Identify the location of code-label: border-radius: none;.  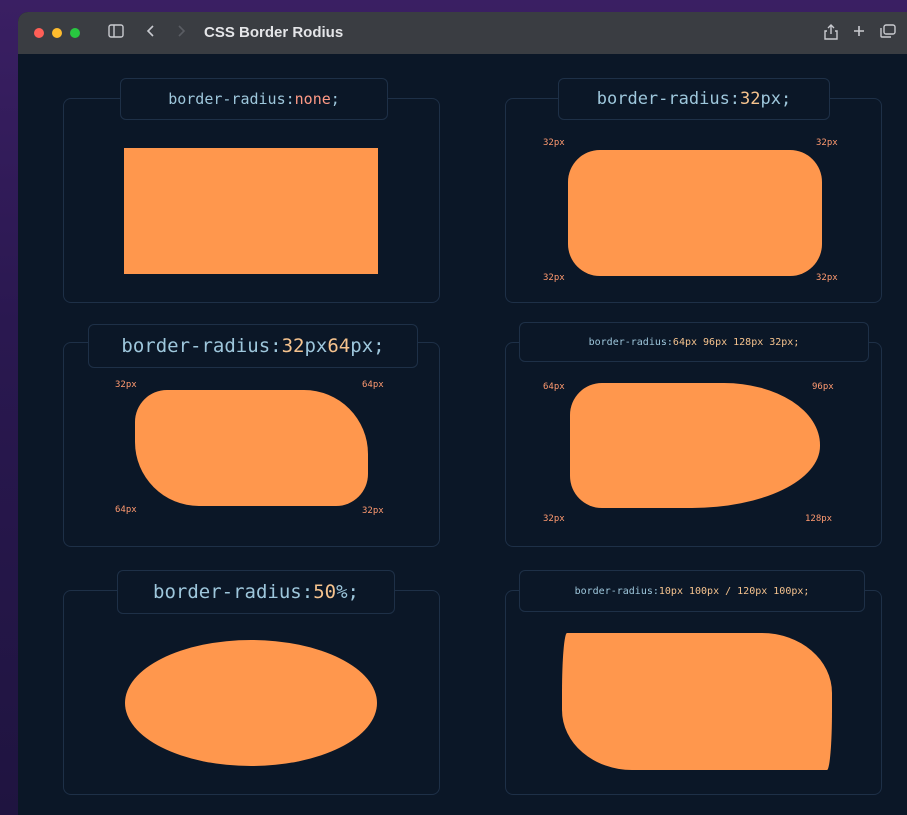
(254, 99).